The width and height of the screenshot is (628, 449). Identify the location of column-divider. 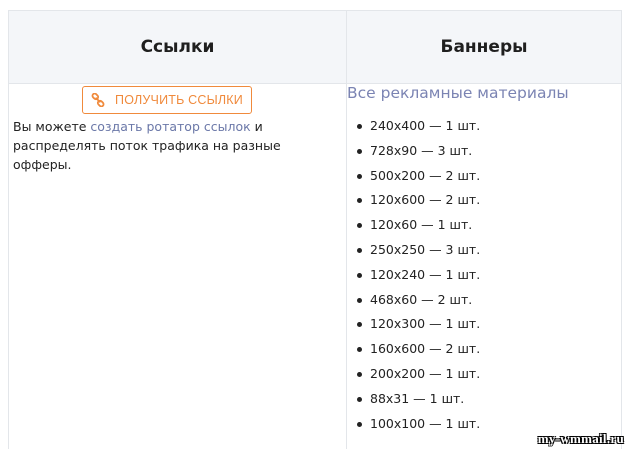
(346, 230).